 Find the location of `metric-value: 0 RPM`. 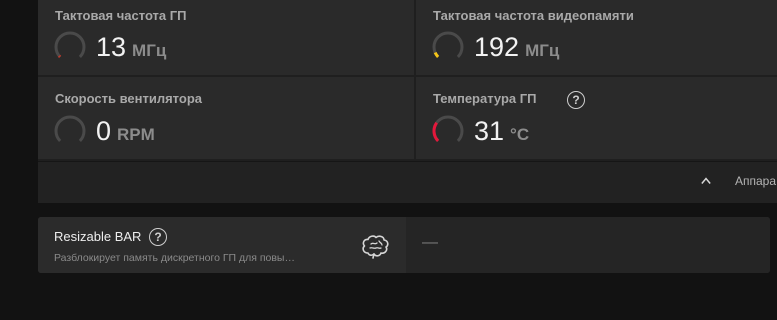

metric-value: 0 RPM is located at coordinates (125, 131).